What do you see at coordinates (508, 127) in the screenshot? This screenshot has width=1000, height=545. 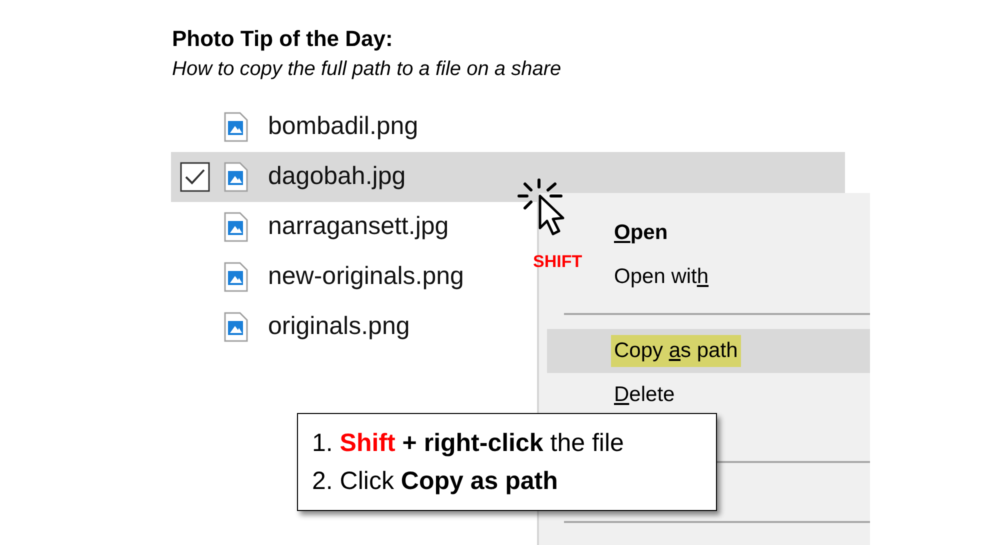 I see `file-row: bombadil.png` at bounding box center [508, 127].